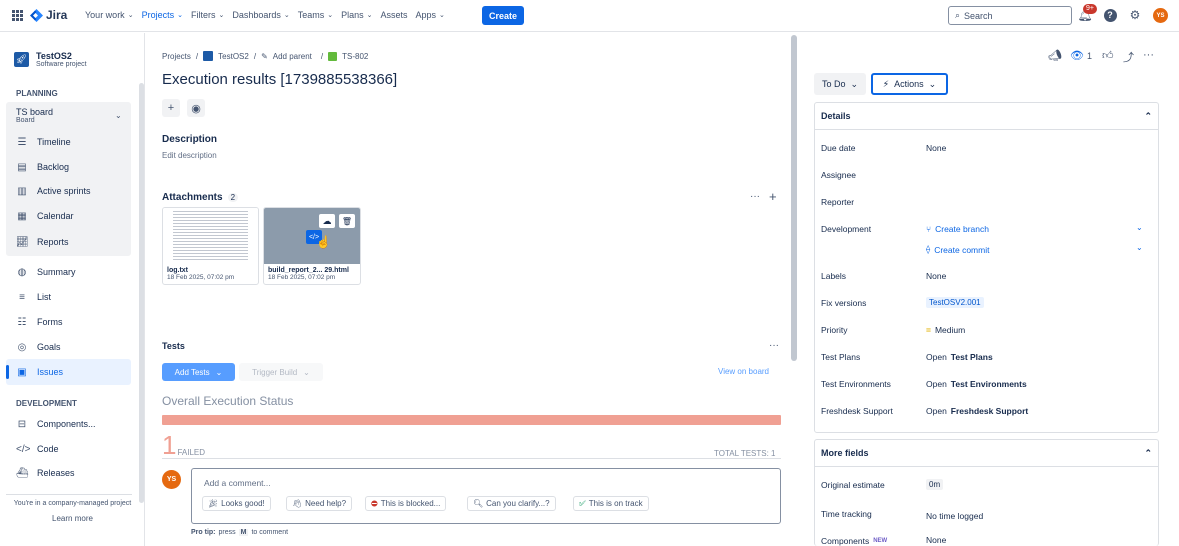  What do you see at coordinates (72, 518) in the screenshot?
I see `learn-more-link: Learn more` at bounding box center [72, 518].